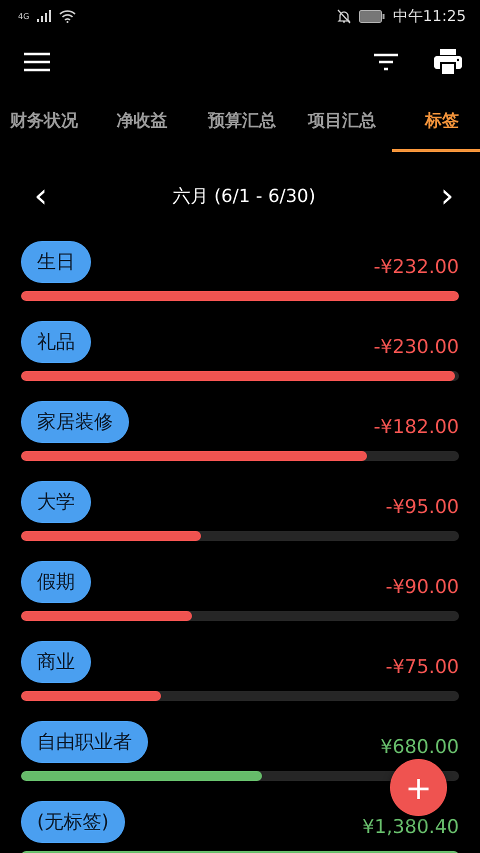 The height and width of the screenshot is (853, 480). Describe the element at coordinates (44, 16) in the screenshot. I see `signal-icon` at that location.